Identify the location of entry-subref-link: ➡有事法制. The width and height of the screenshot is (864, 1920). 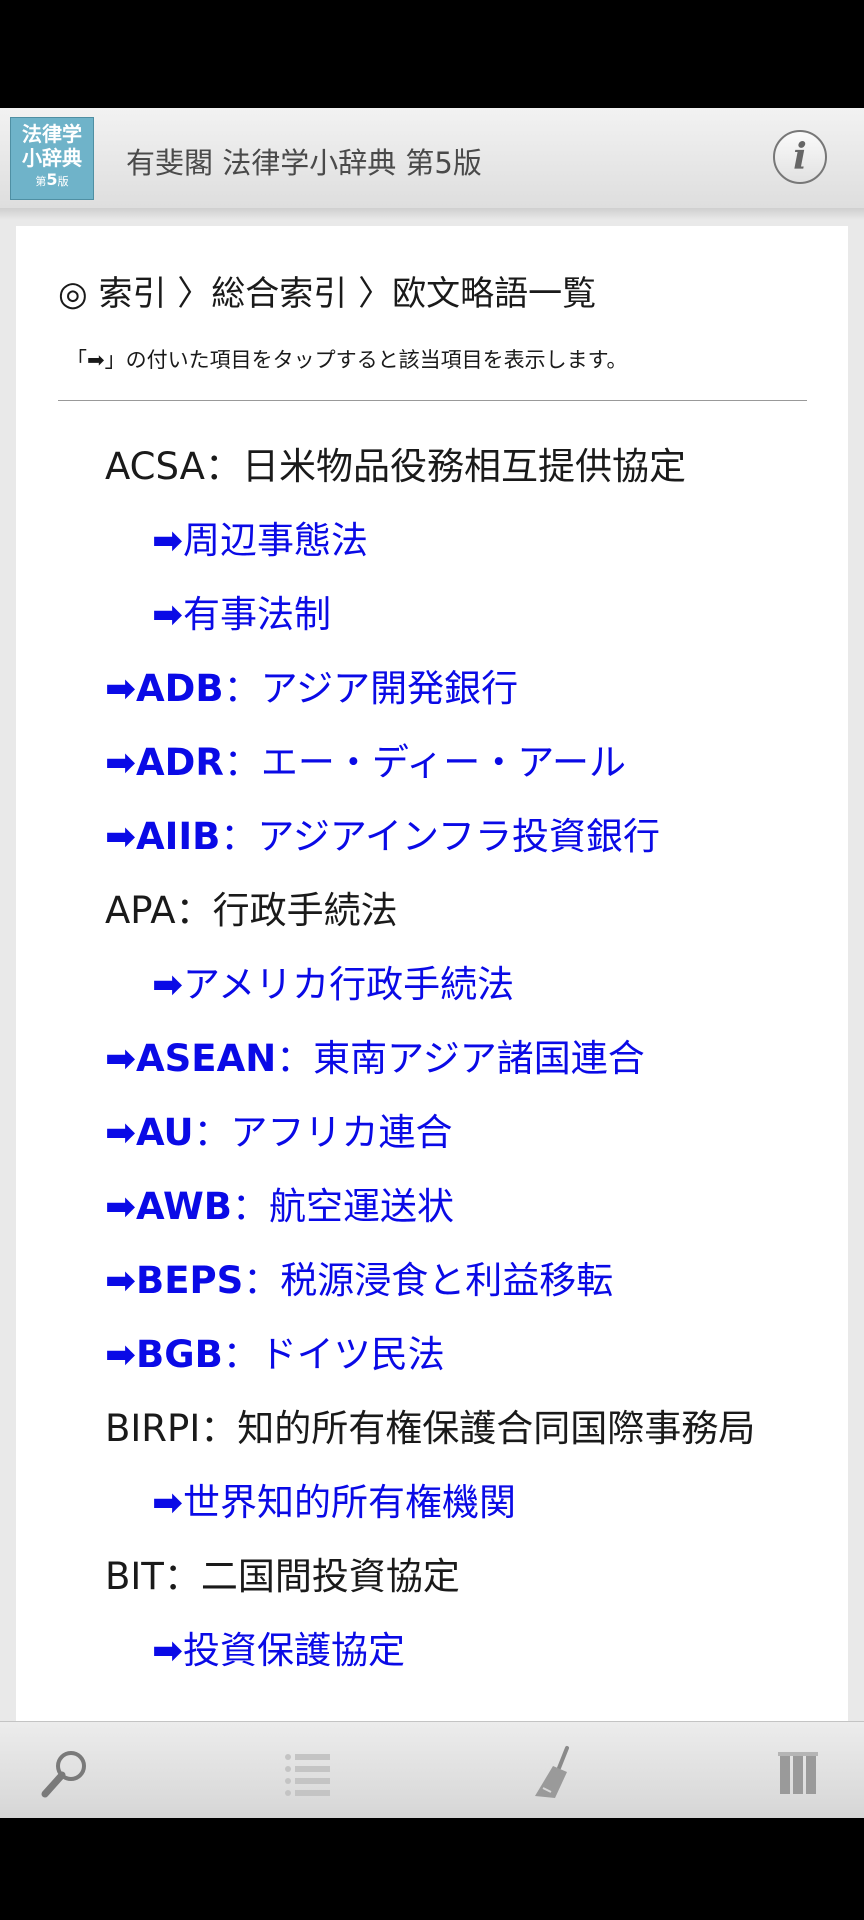
(241, 615).